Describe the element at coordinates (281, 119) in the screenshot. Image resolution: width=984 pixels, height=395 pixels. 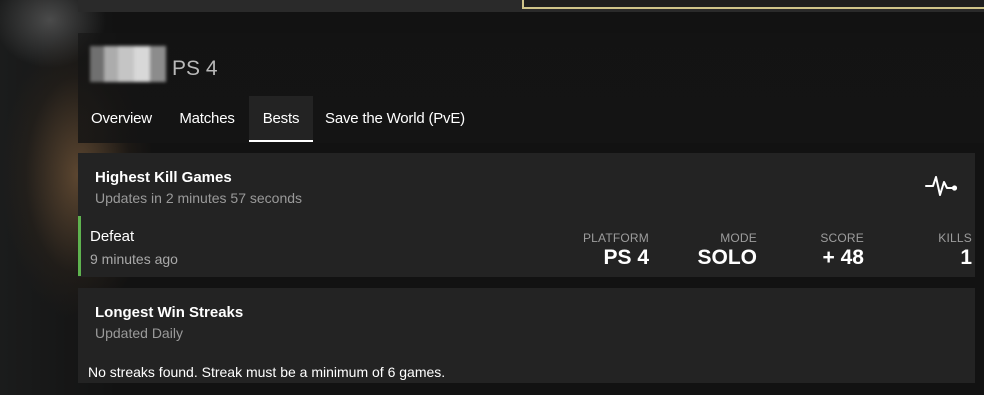
I see `tab-bests: Bests` at that location.